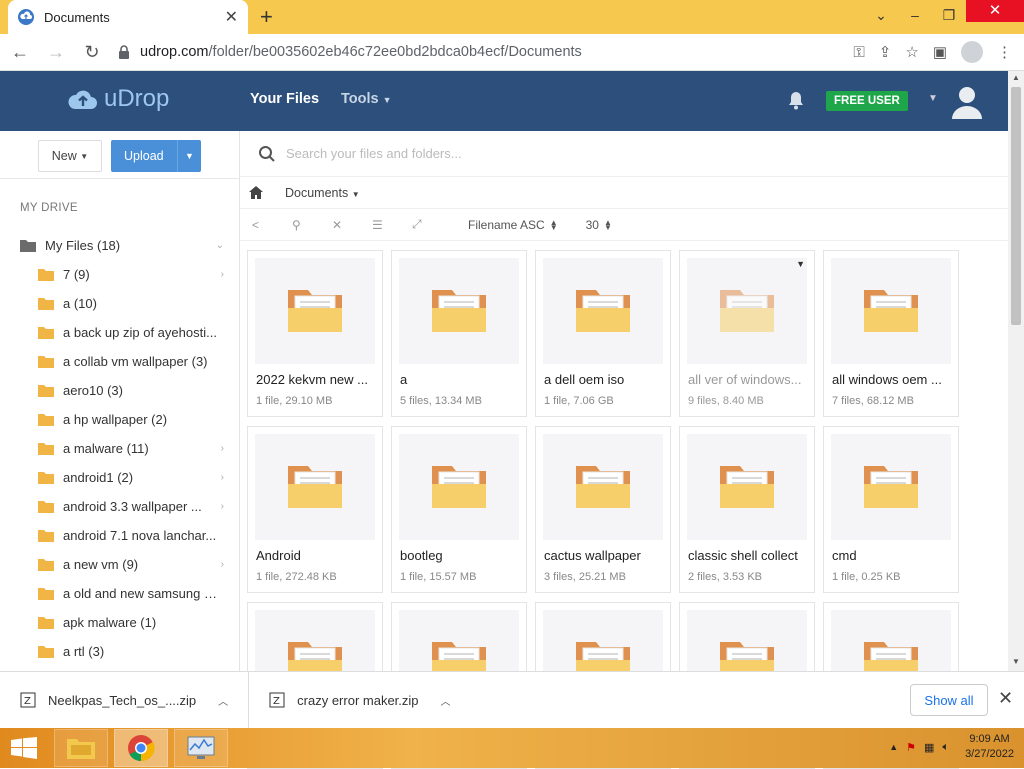 Image resolution: width=1024 pixels, height=769 pixels. What do you see at coordinates (322, 193) in the screenshot?
I see `breadcrumb-documents: Documents ▼` at bounding box center [322, 193].